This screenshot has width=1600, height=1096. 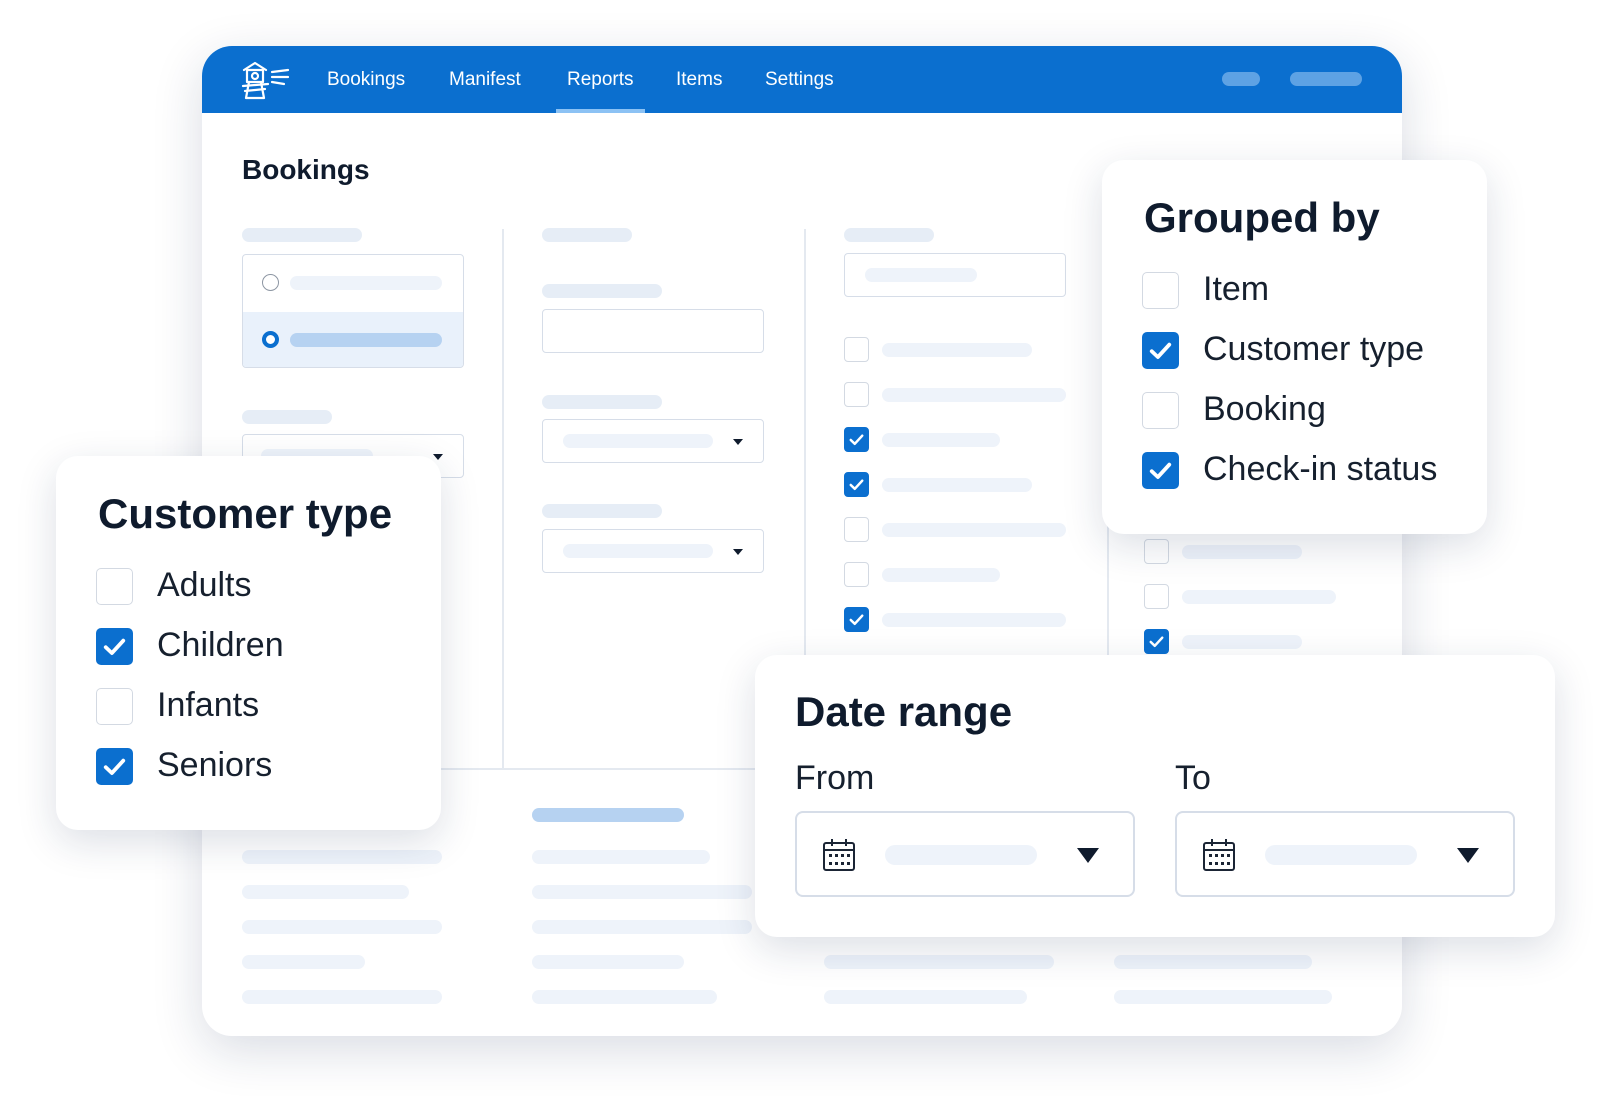 I want to click on from-date-picker, so click(x=965, y=854).